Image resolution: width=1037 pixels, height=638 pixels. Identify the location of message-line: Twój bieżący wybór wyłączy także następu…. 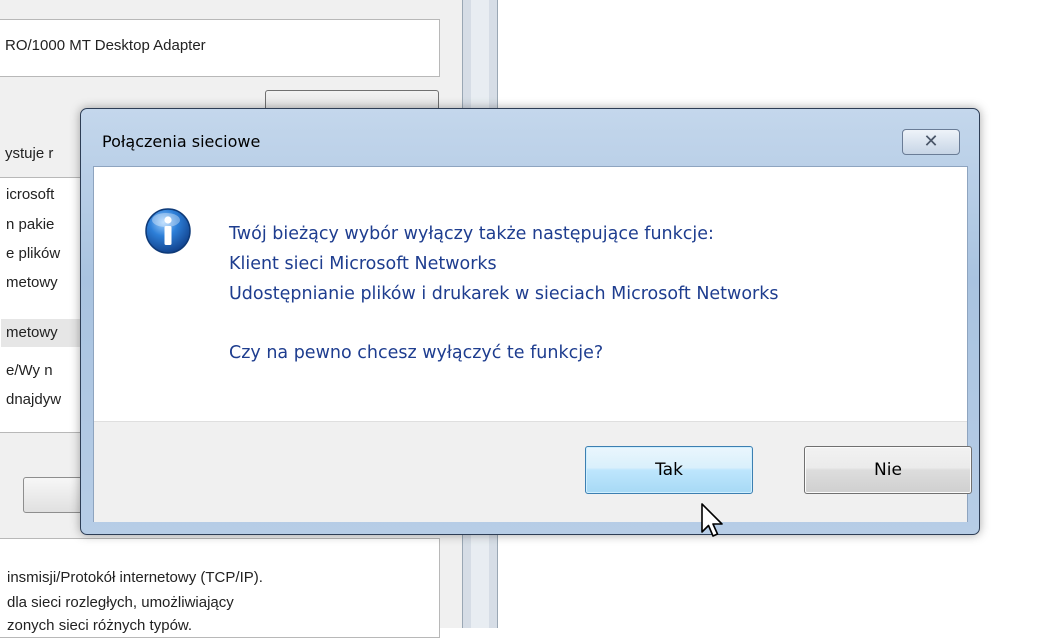
(471, 234).